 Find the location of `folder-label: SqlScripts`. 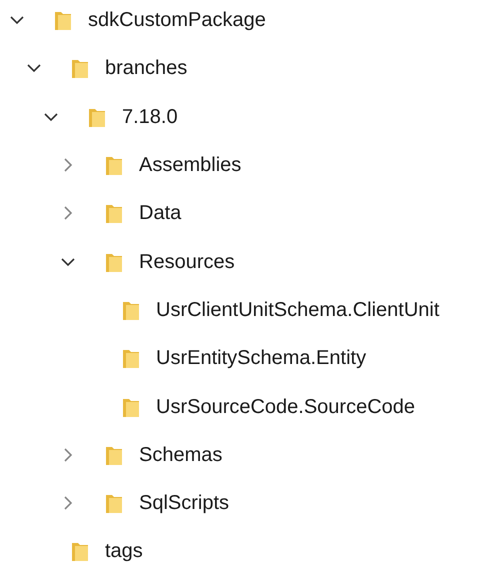

folder-label: SqlScripts is located at coordinates (184, 503).